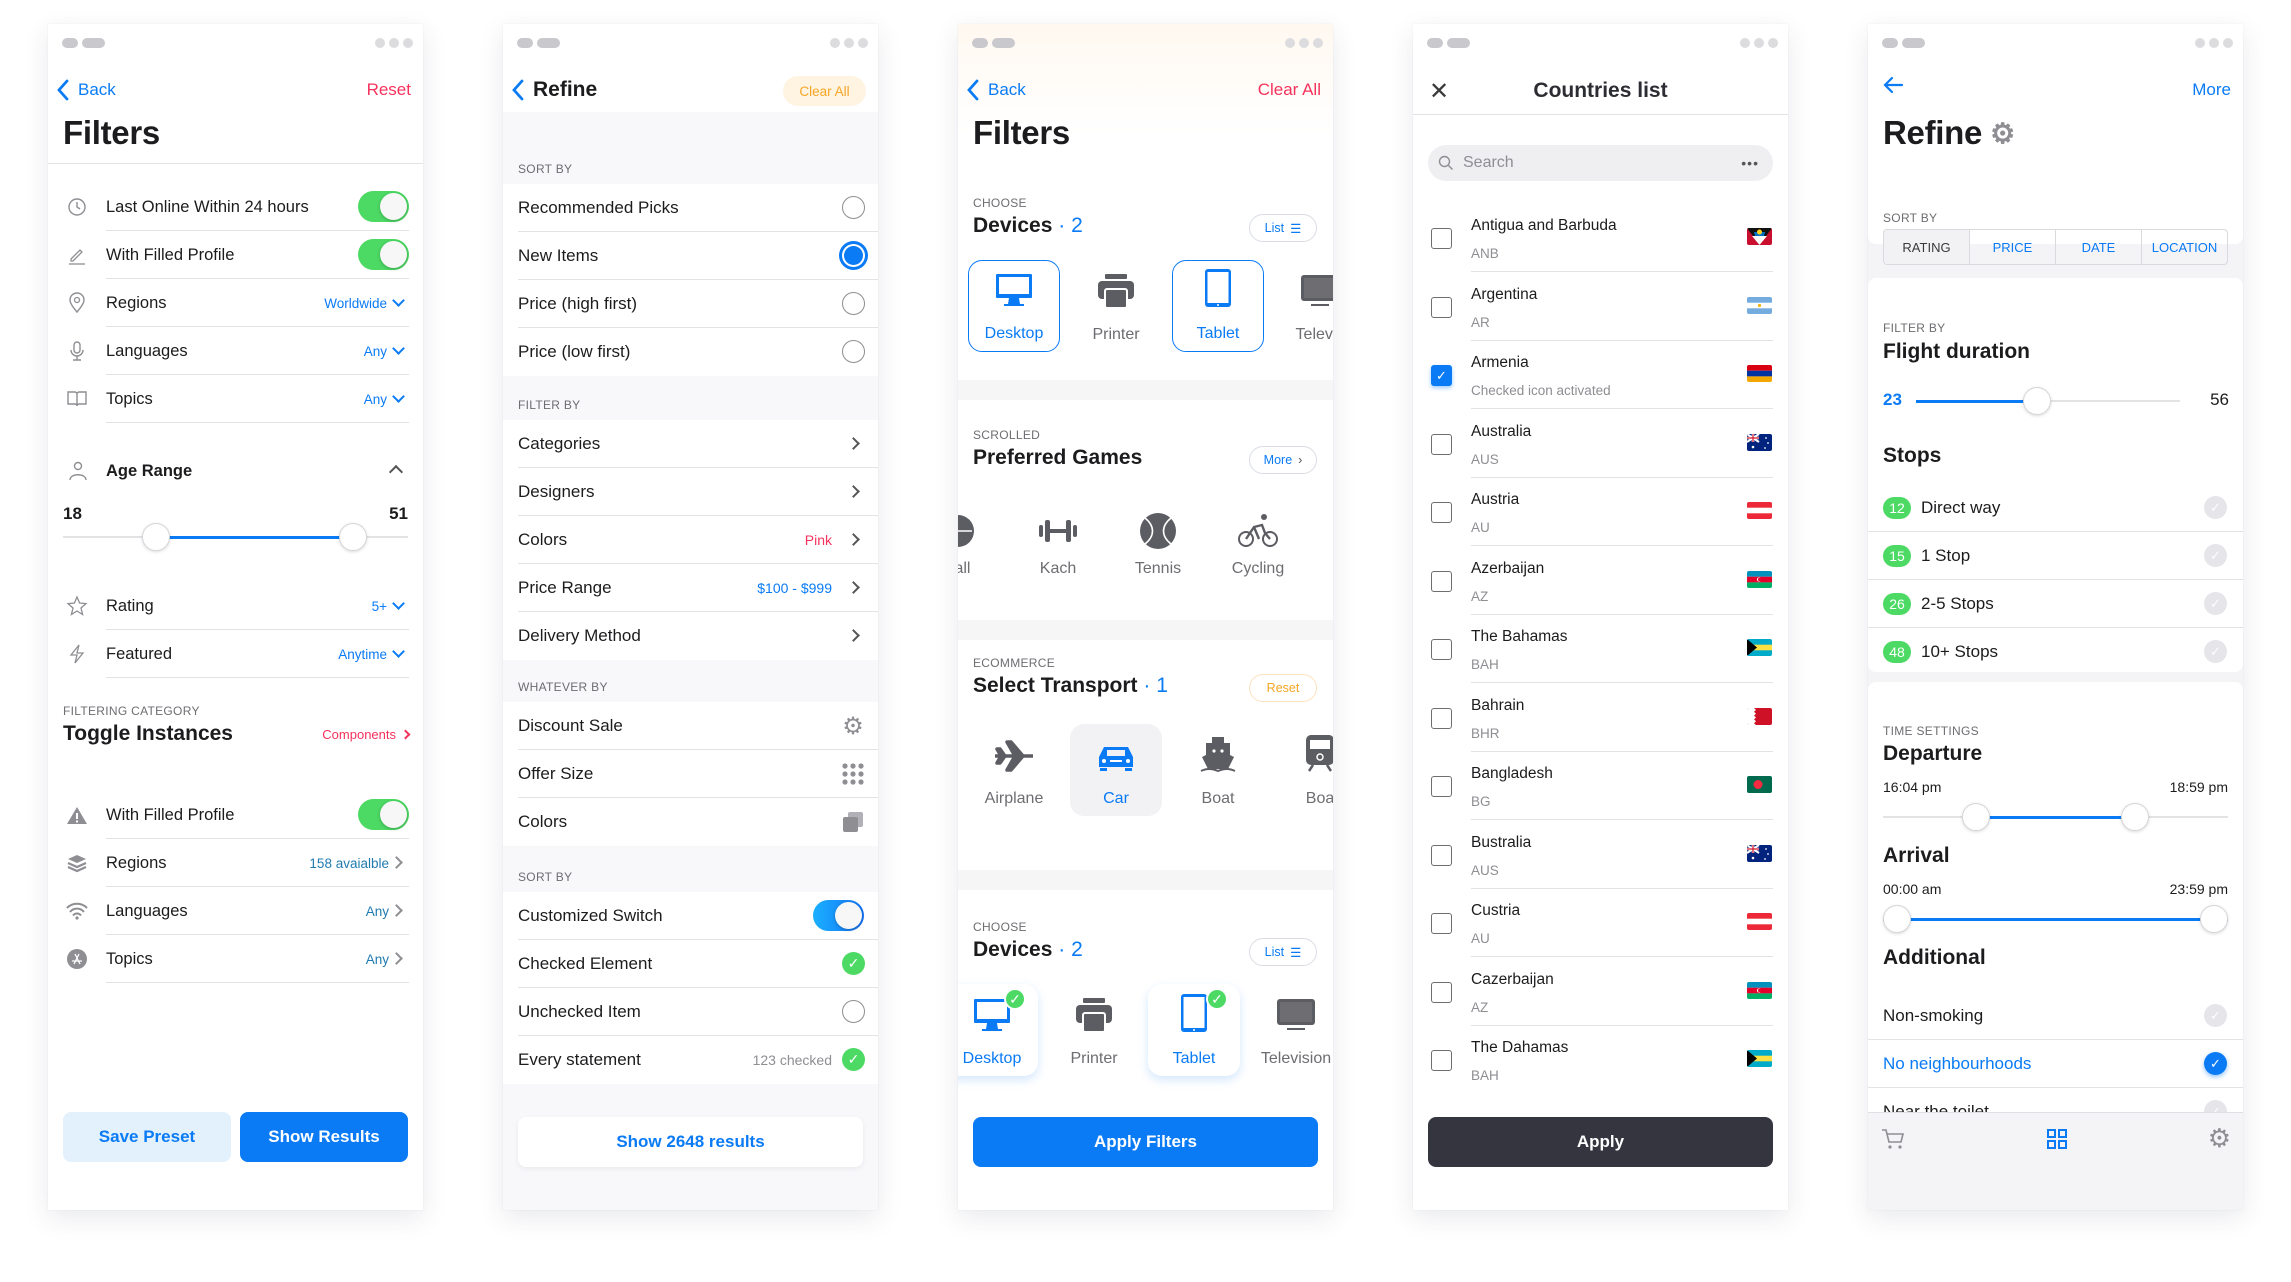 The height and width of the screenshot is (1282, 2291). What do you see at coordinates (1893, 87) in the screenshot?
I see `back-arrow-icon` at bounding box center [1893, 87].